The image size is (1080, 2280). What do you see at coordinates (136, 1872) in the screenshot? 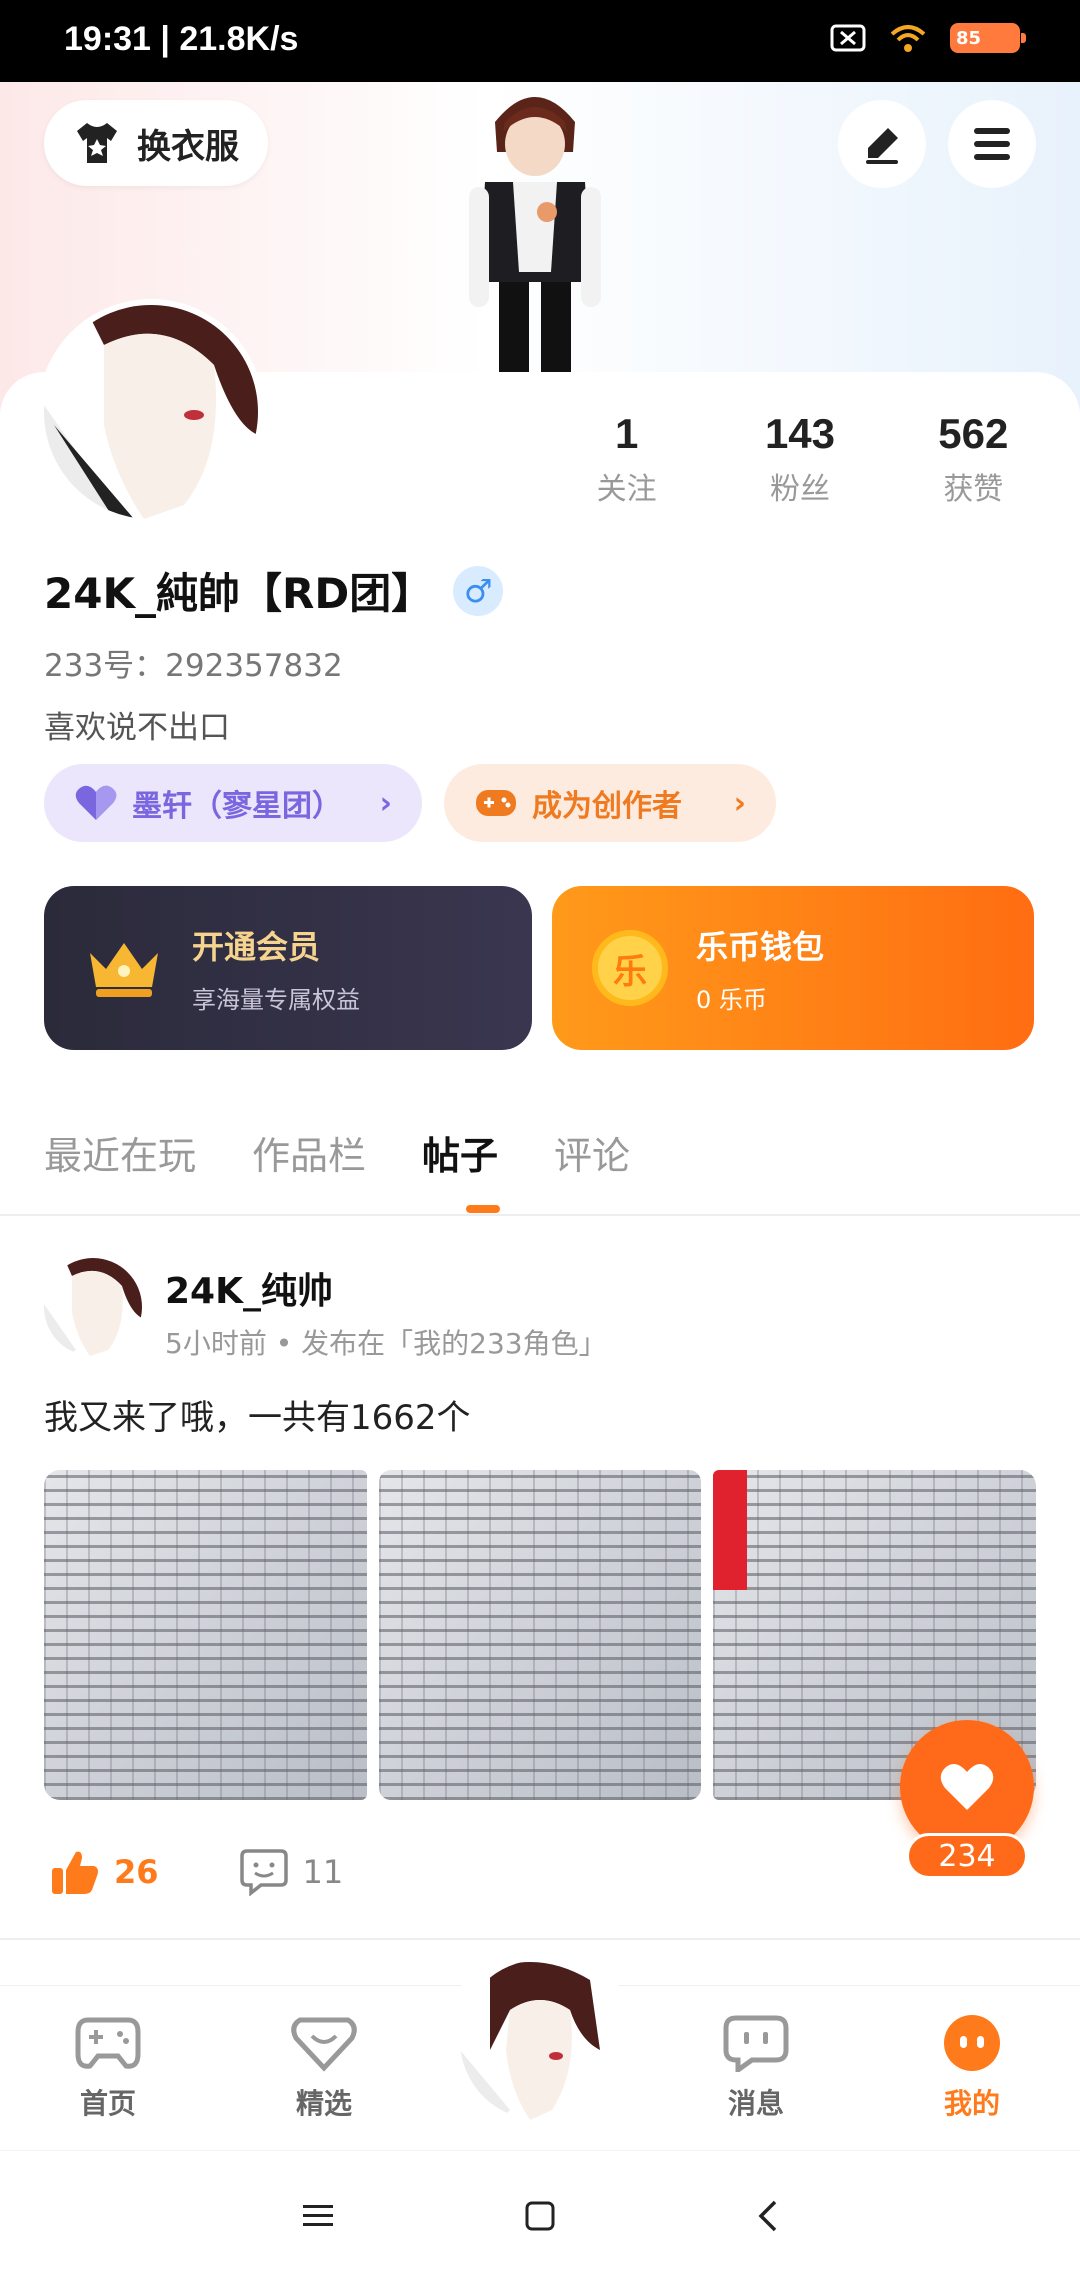
I see `like-count: 26` at bounding box center [136, 1872].